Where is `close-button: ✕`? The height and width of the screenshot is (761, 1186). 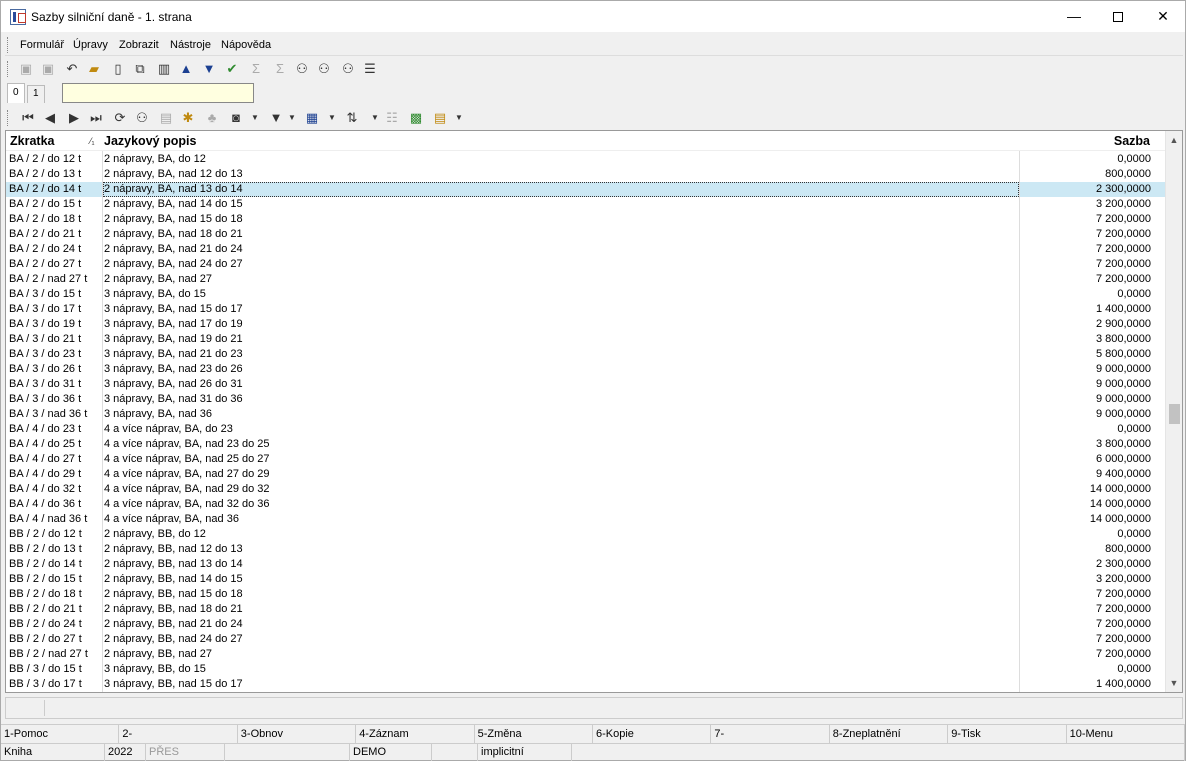
close-button: ✕ is located at coordinates (1163, 16).